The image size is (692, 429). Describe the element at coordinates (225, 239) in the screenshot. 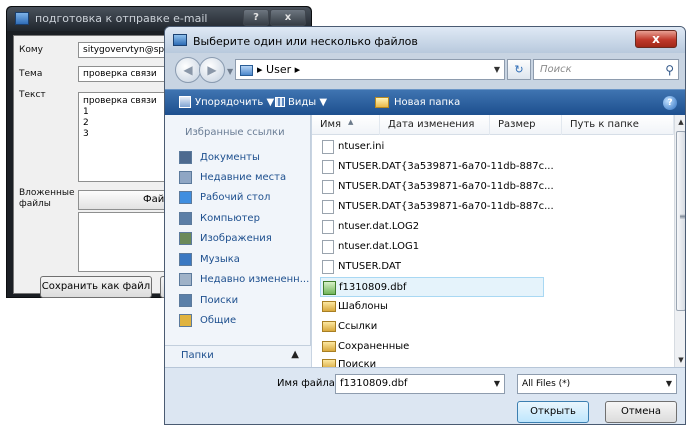

I see `favorite-pictures: Изображения` at that location.